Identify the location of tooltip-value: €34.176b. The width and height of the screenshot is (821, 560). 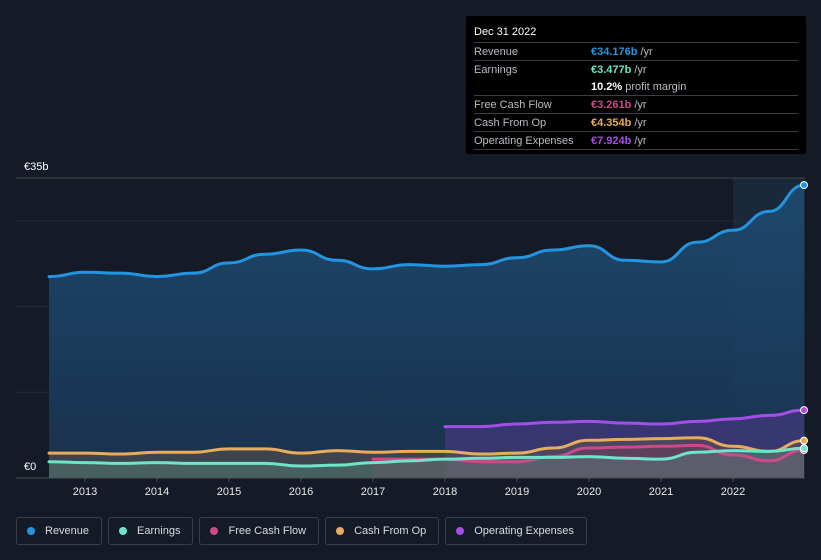
(614, 51).